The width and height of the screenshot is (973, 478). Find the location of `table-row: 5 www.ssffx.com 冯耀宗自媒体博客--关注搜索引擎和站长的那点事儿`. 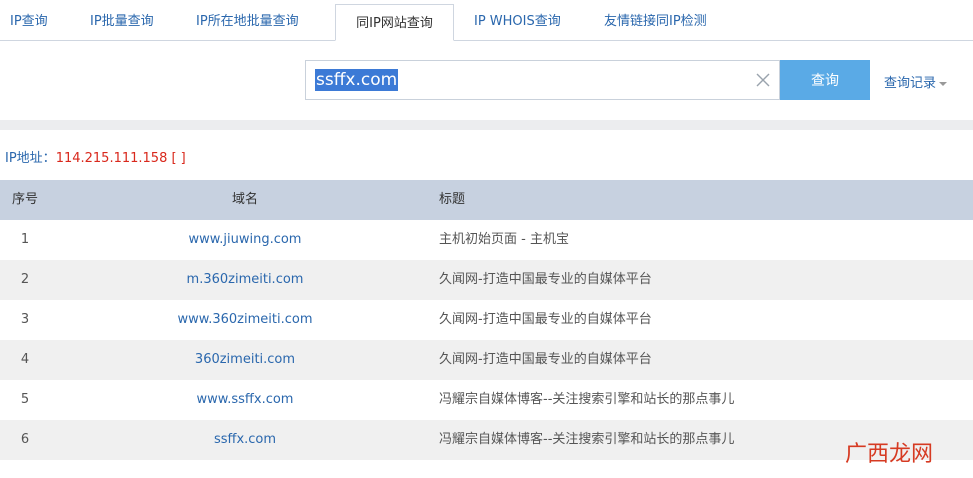

table-row: 5 www.ssffx.com 冯耀宗自媒体博客--关注搜索引擎和站长的那点事儿 is located at coordinates (486, 400).